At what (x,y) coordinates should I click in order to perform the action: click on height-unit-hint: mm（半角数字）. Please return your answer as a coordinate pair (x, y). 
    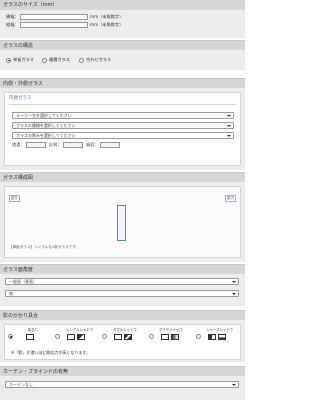
    Looking at the image, I should click on (107, 24).